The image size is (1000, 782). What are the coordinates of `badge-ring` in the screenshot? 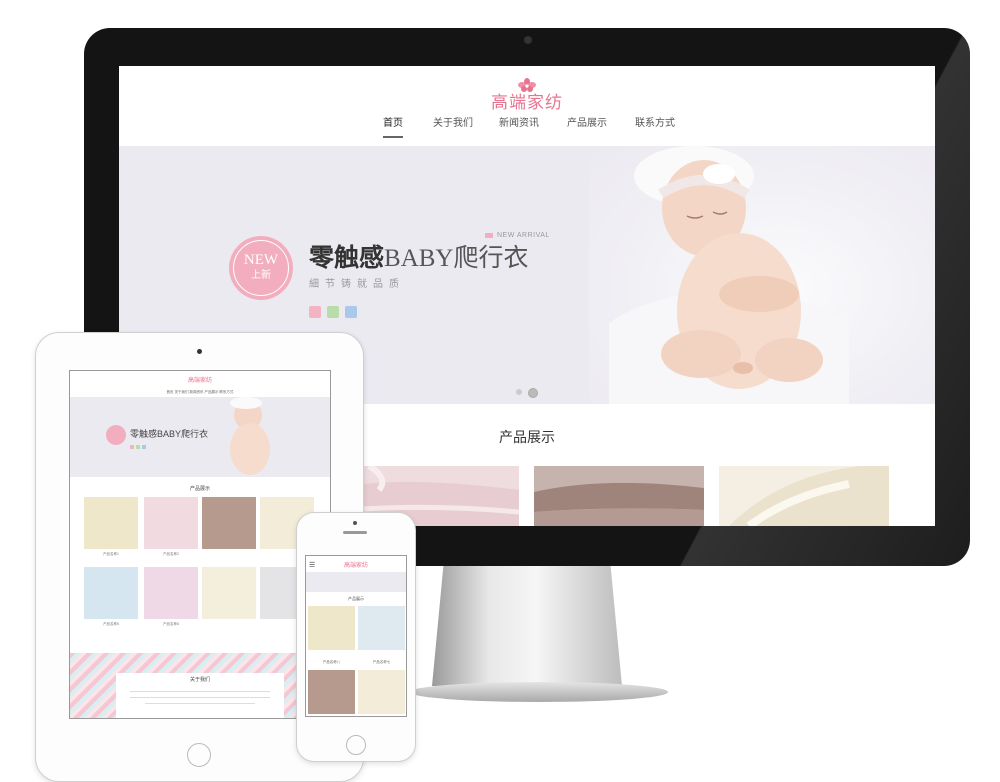 It's located at (261, 268).